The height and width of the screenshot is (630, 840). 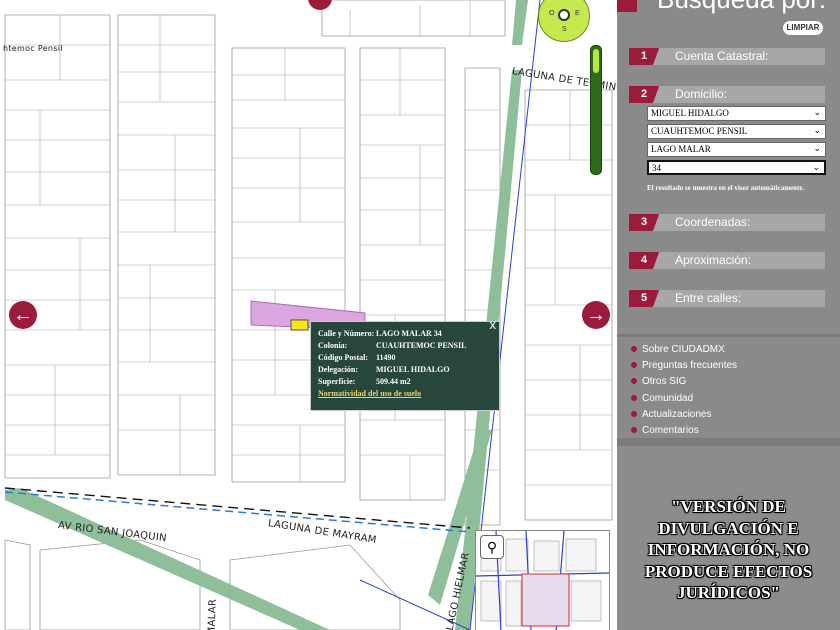 What do you see at coordinates (727, 222) in the screenshot?
I see `section-coordenadas: 3 Coordenadas:` at bounding box center [727, 222].